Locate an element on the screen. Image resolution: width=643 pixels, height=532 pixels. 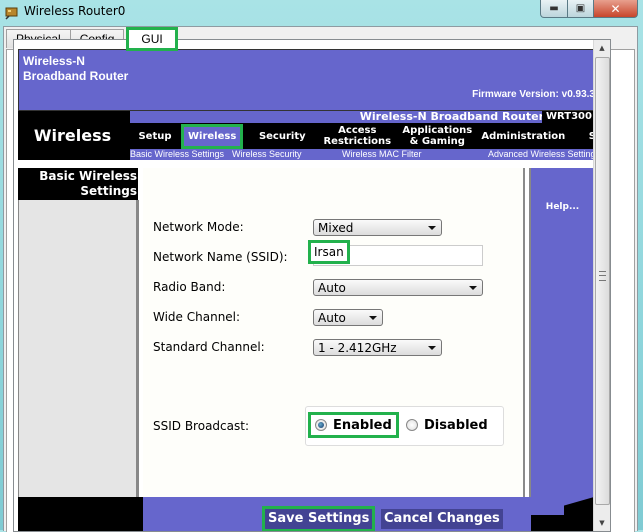
ssid-broadcast-enabled: Enabled is located at coordinates (353, 425).